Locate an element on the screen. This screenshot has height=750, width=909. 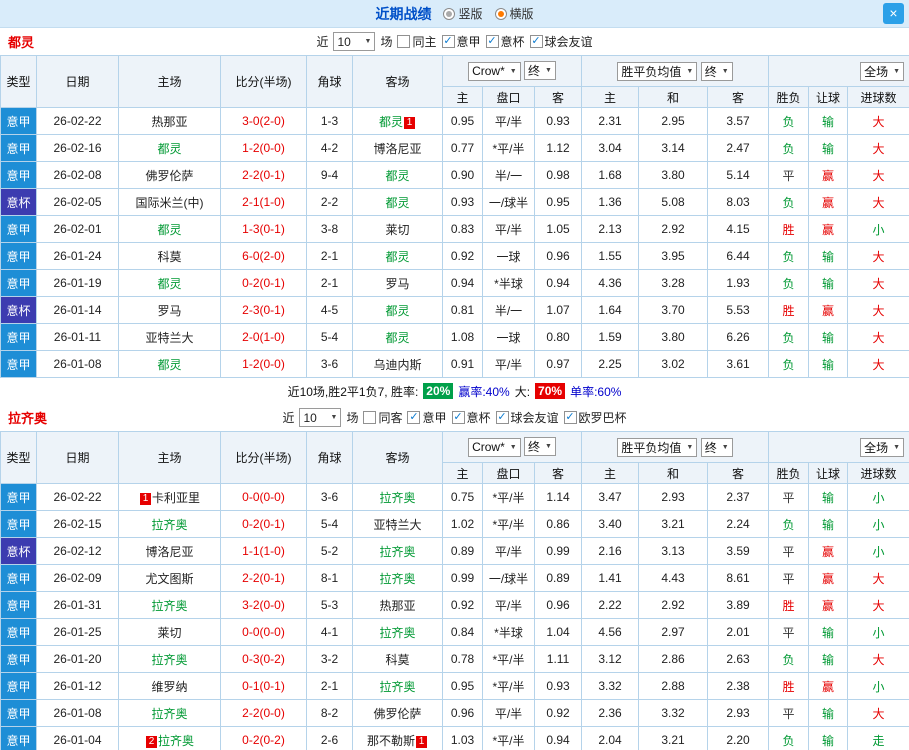
odds-home-cell: 0.96 is located at coordinates (462, 713).